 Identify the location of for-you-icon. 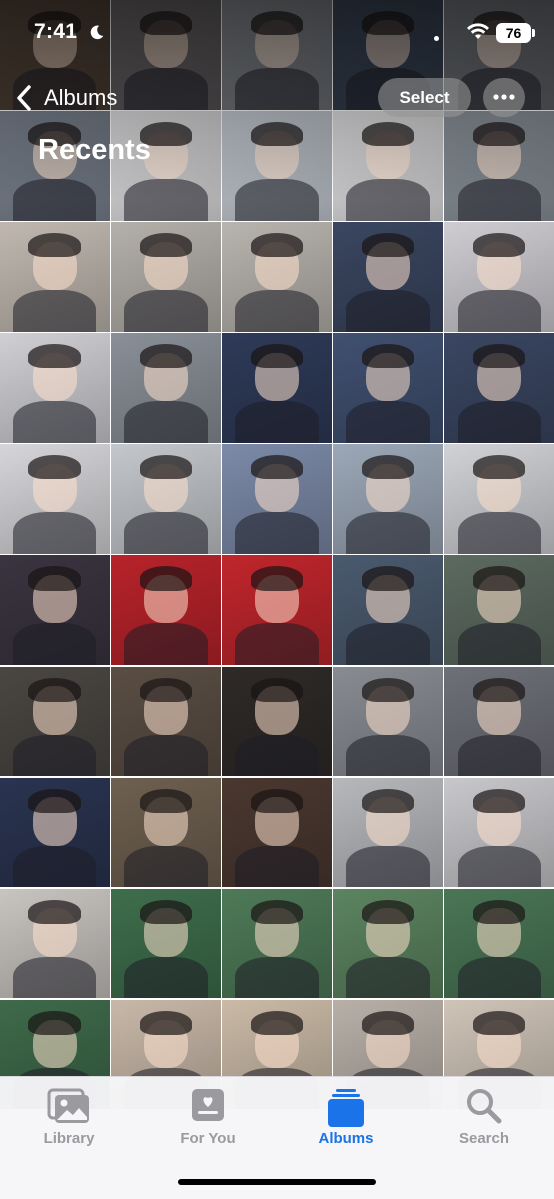
(208, 1105).